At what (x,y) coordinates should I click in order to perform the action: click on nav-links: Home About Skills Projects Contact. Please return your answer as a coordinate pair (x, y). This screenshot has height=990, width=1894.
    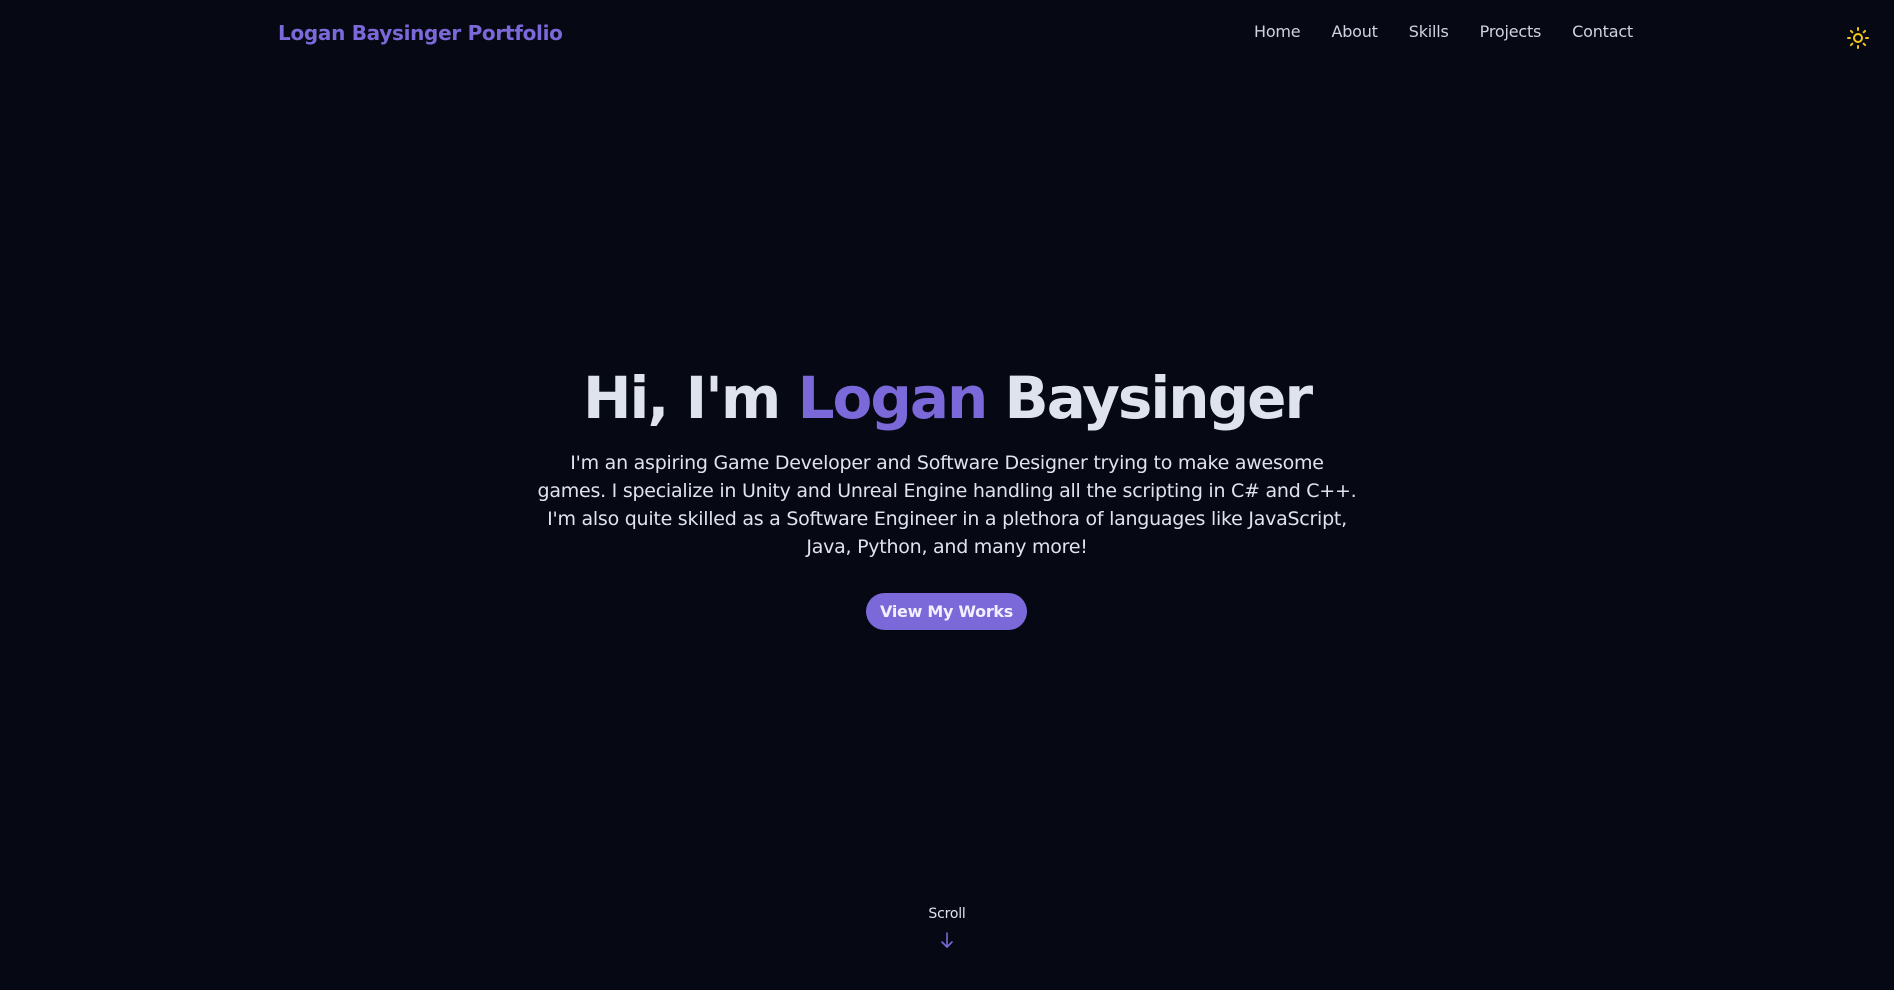
    Looking at the image, I should click on (1443, 32).